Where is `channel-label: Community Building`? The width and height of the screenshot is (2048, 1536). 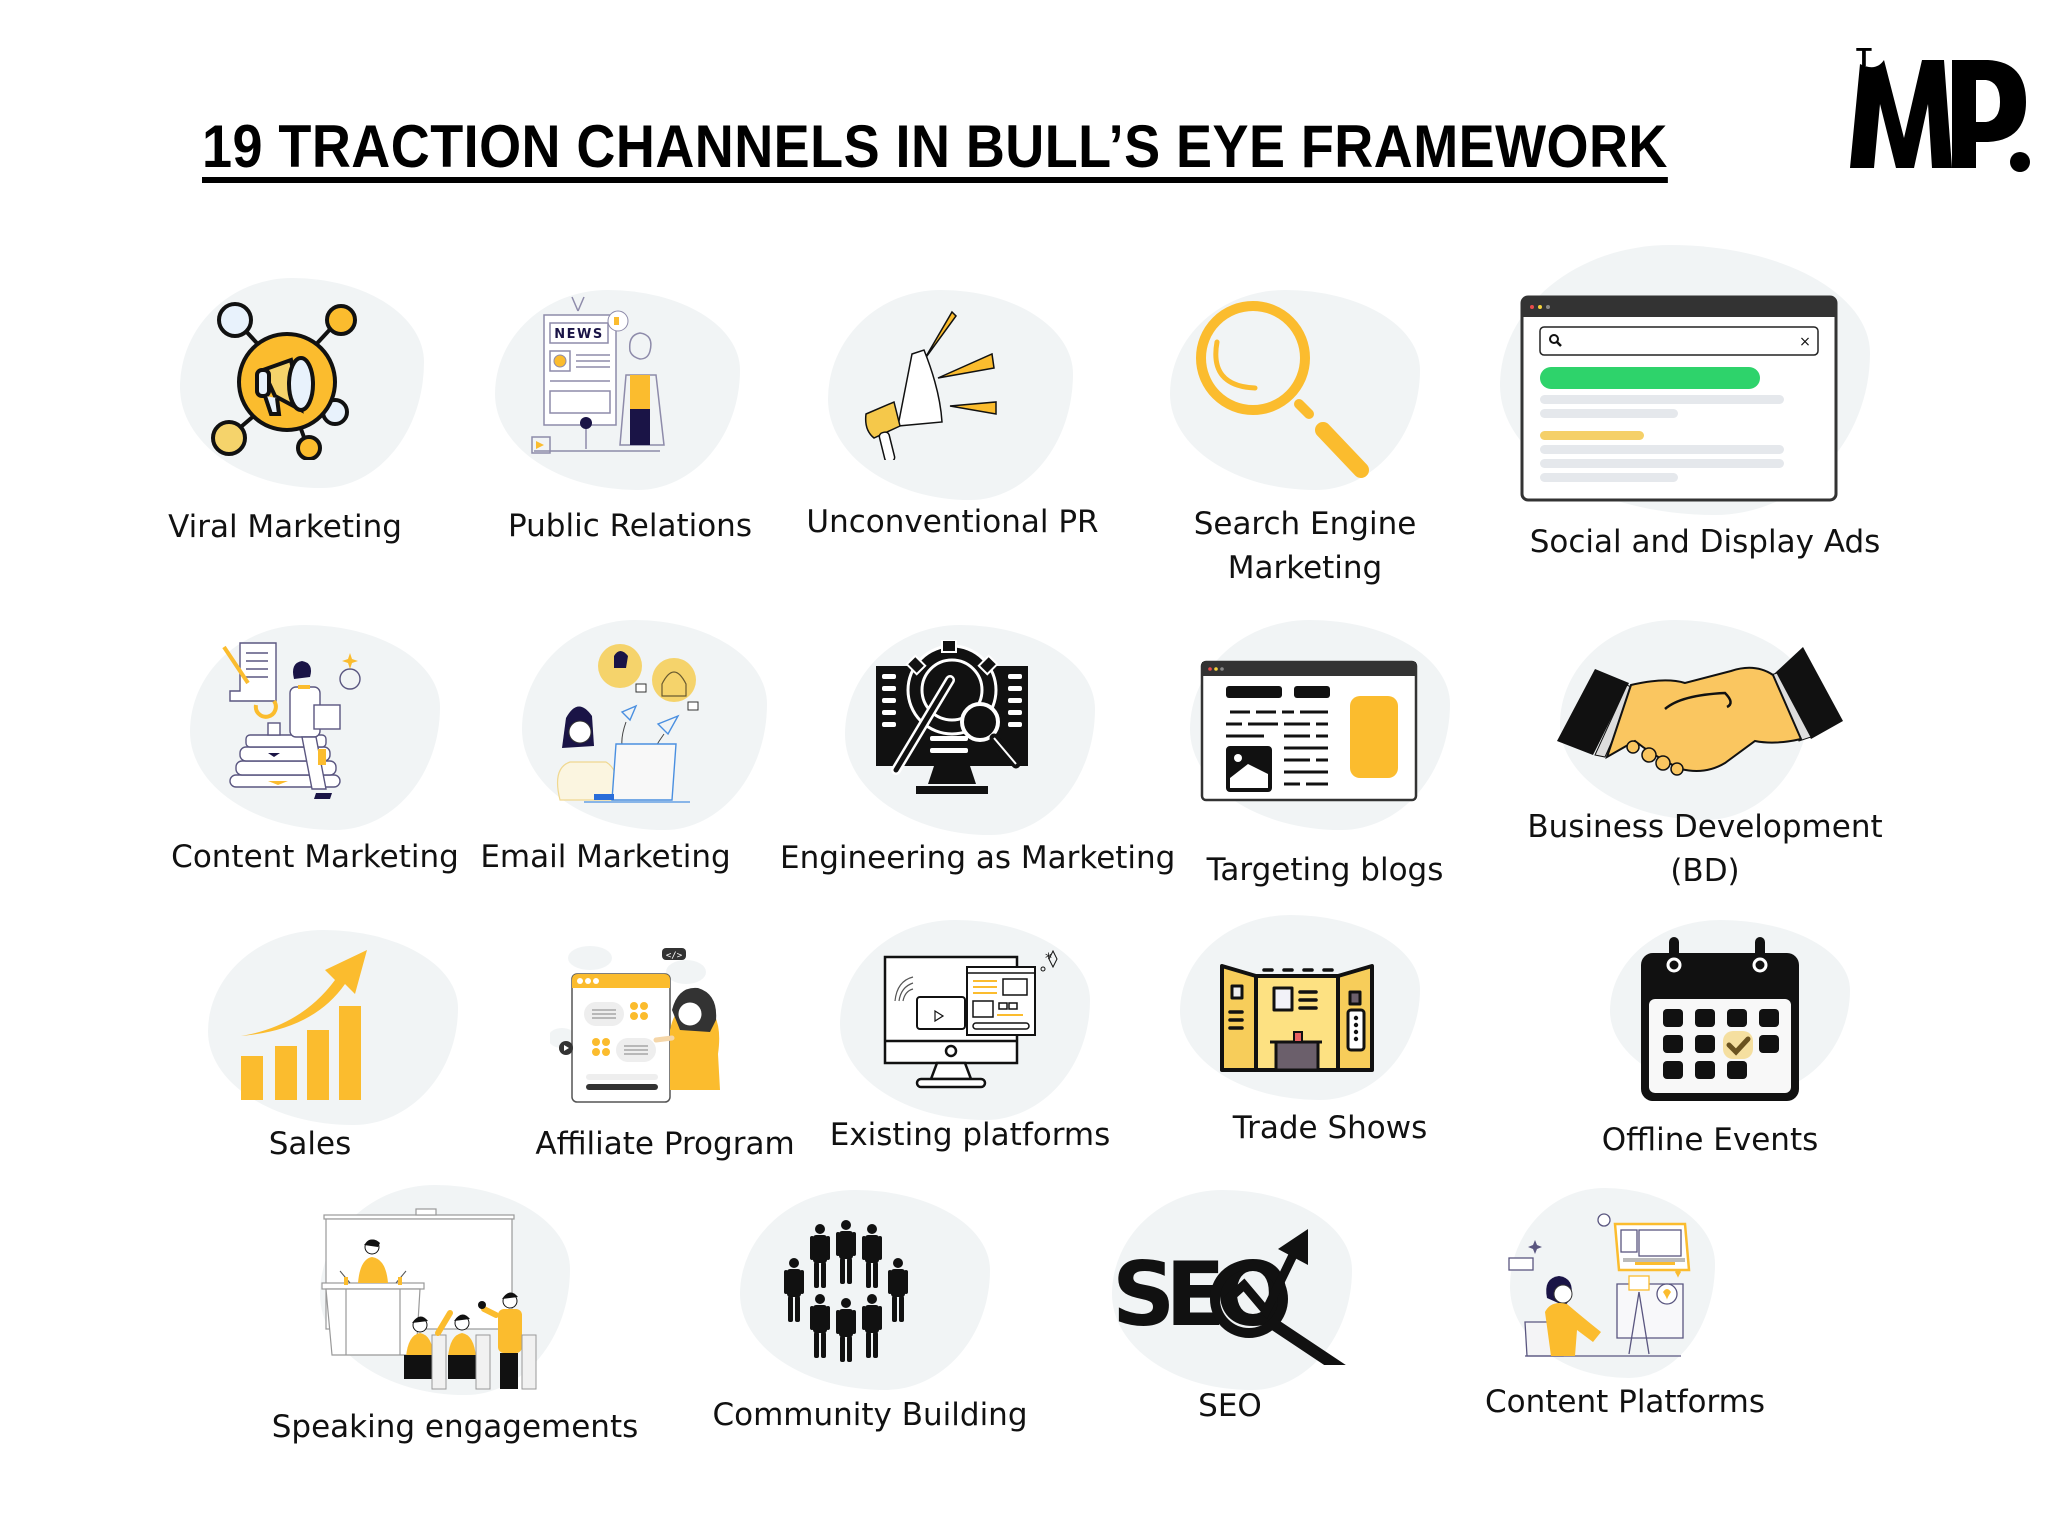
channel-label: Community Building is located at coordinates (870, 1415).